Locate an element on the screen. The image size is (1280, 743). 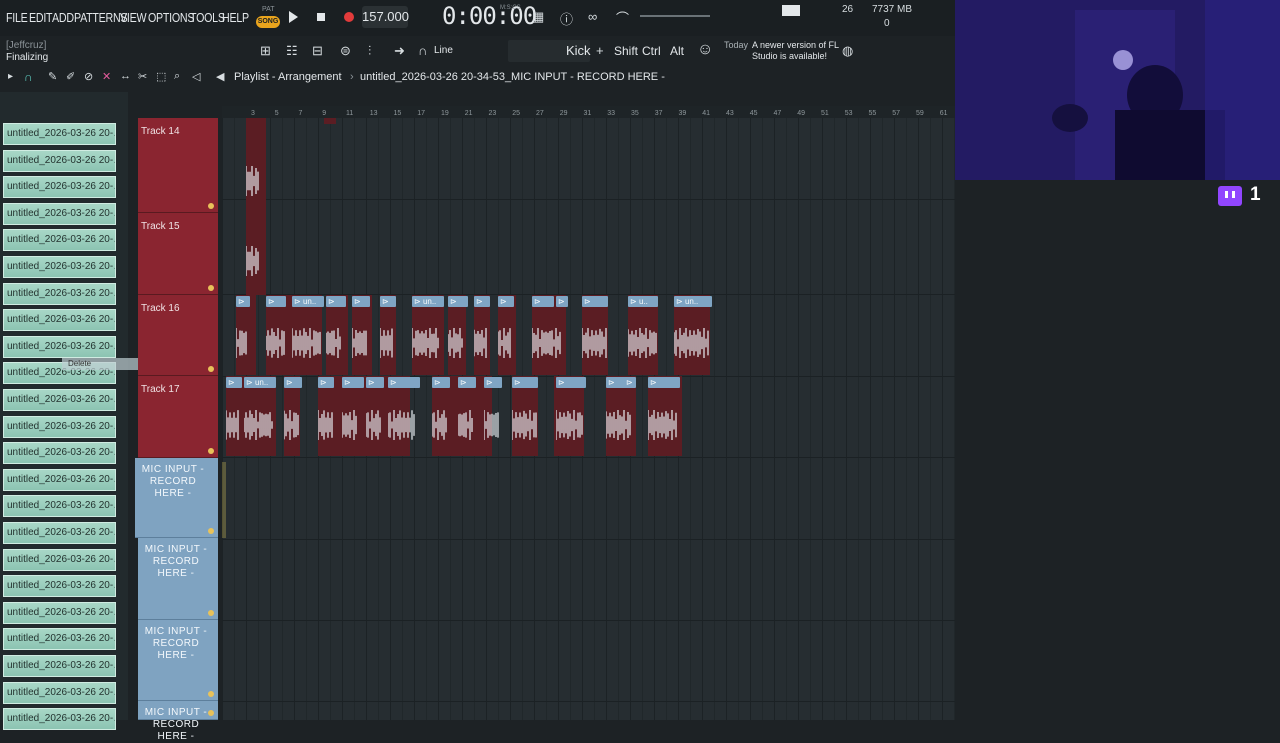
track-header: Track 17 is located at coordinates (178, 417).